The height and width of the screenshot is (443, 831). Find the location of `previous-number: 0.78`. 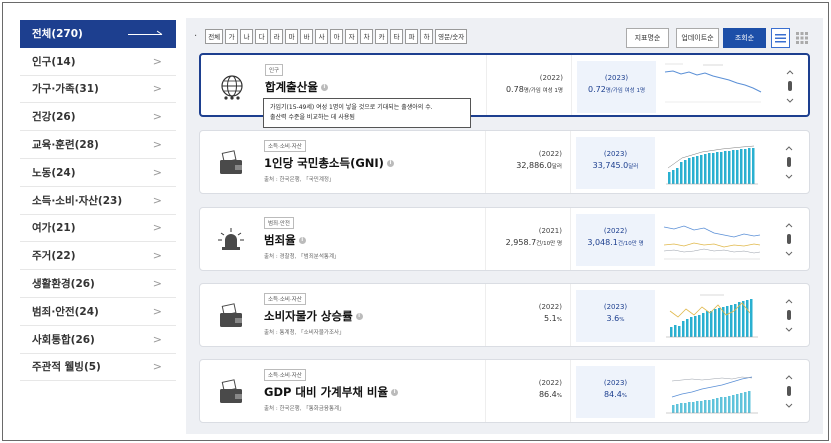

previous-number: 0.78 is located at coordinates (514, 89).